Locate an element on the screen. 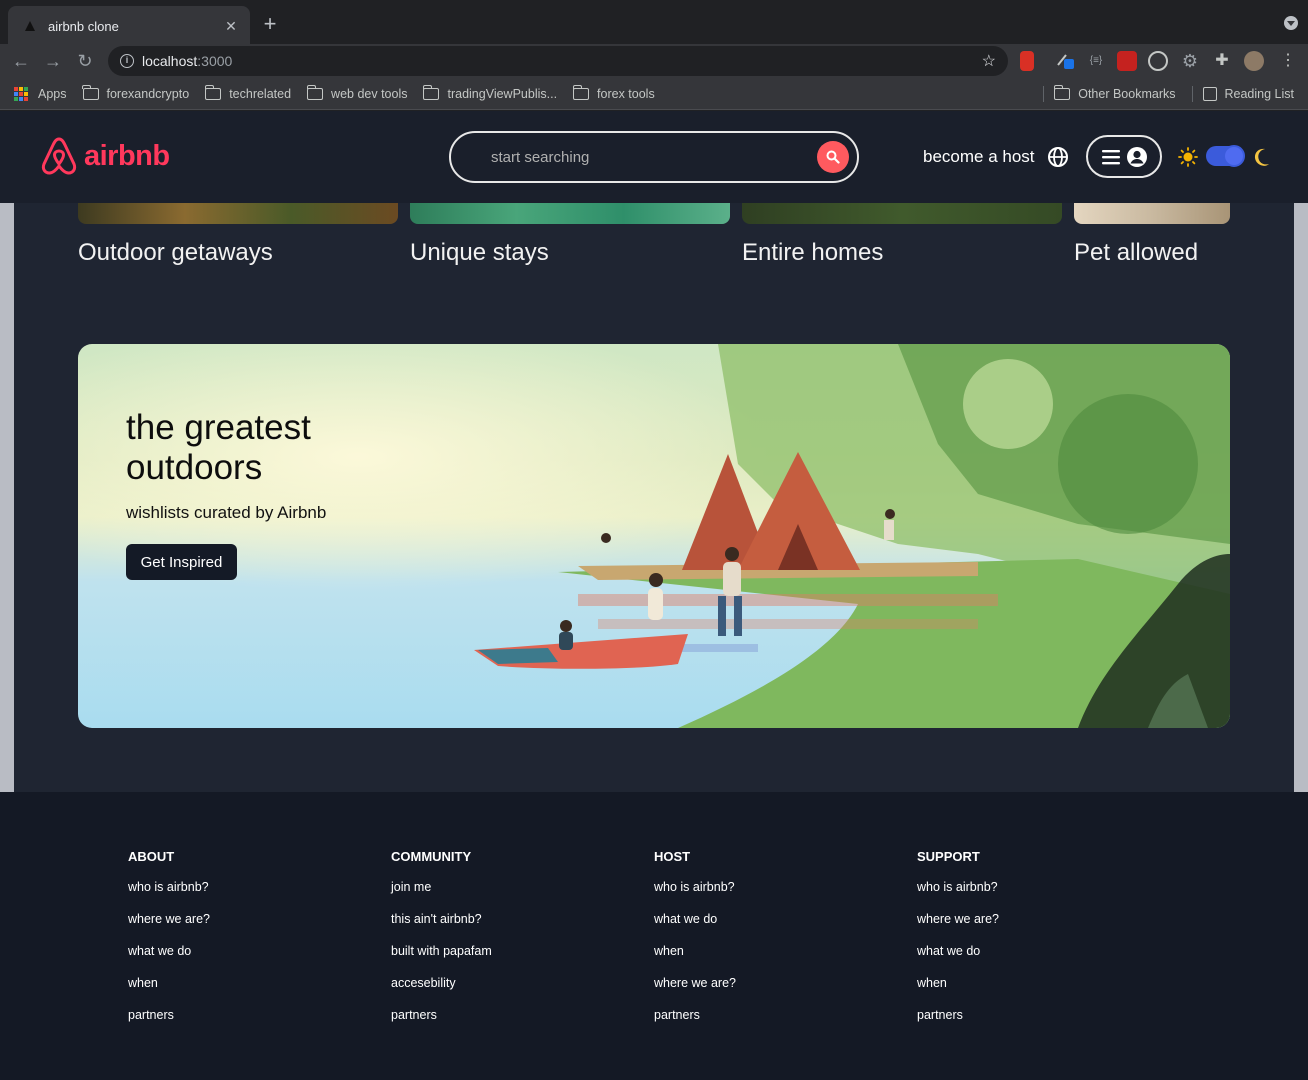 This screenshot has width=1308, height=1080. bookmark-star-icon: ☆ is located at coordinates (989, 61).